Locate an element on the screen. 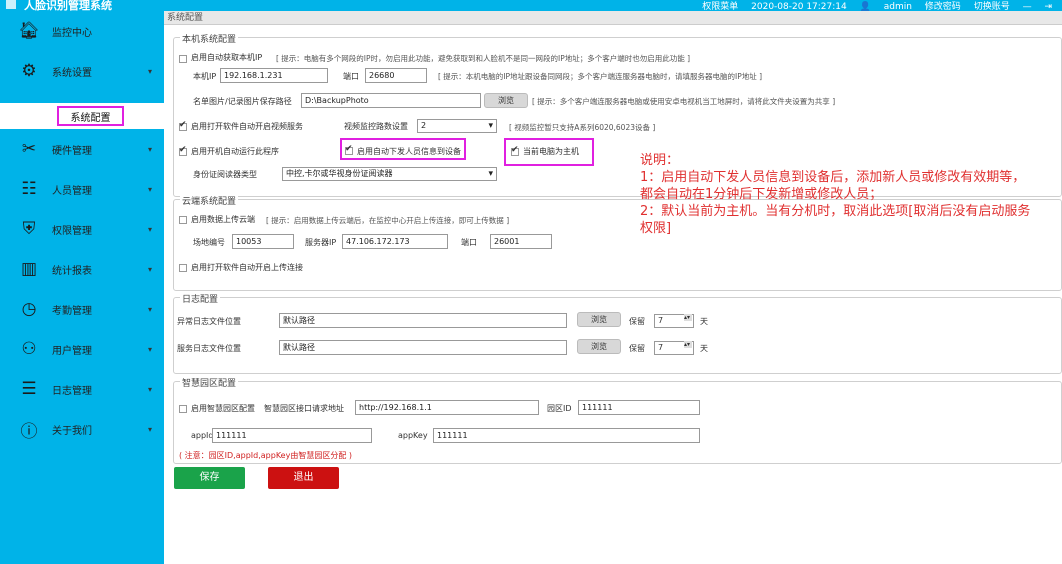 This screenshot has height=564, width=1062. user-icon: 👤 is located at coordinates (865, 6).